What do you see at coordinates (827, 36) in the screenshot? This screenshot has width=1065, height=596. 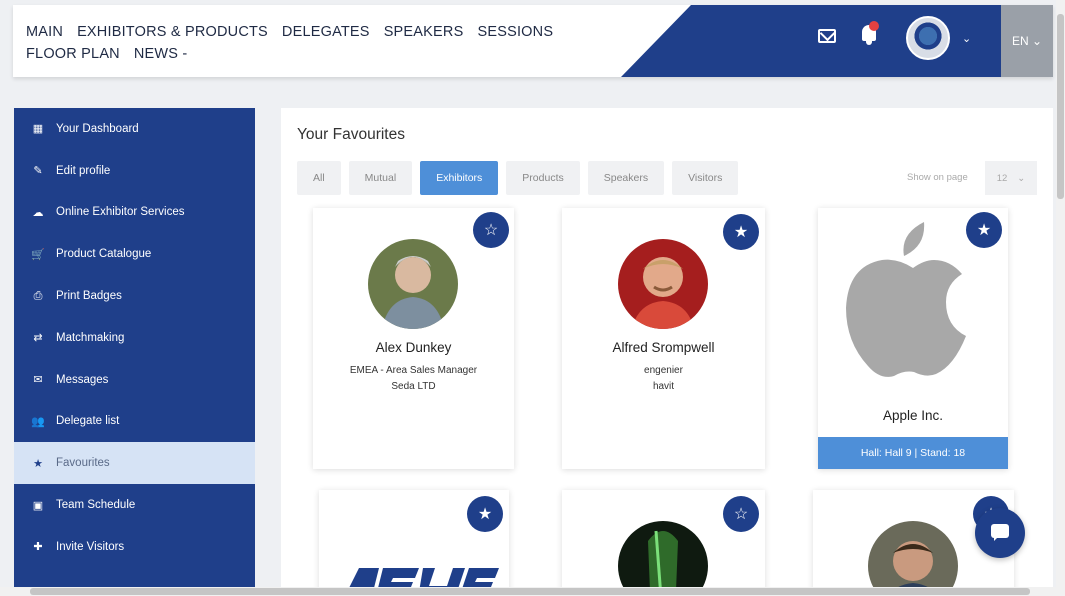 I see `mail-icon` at bounding box center [827, 36].